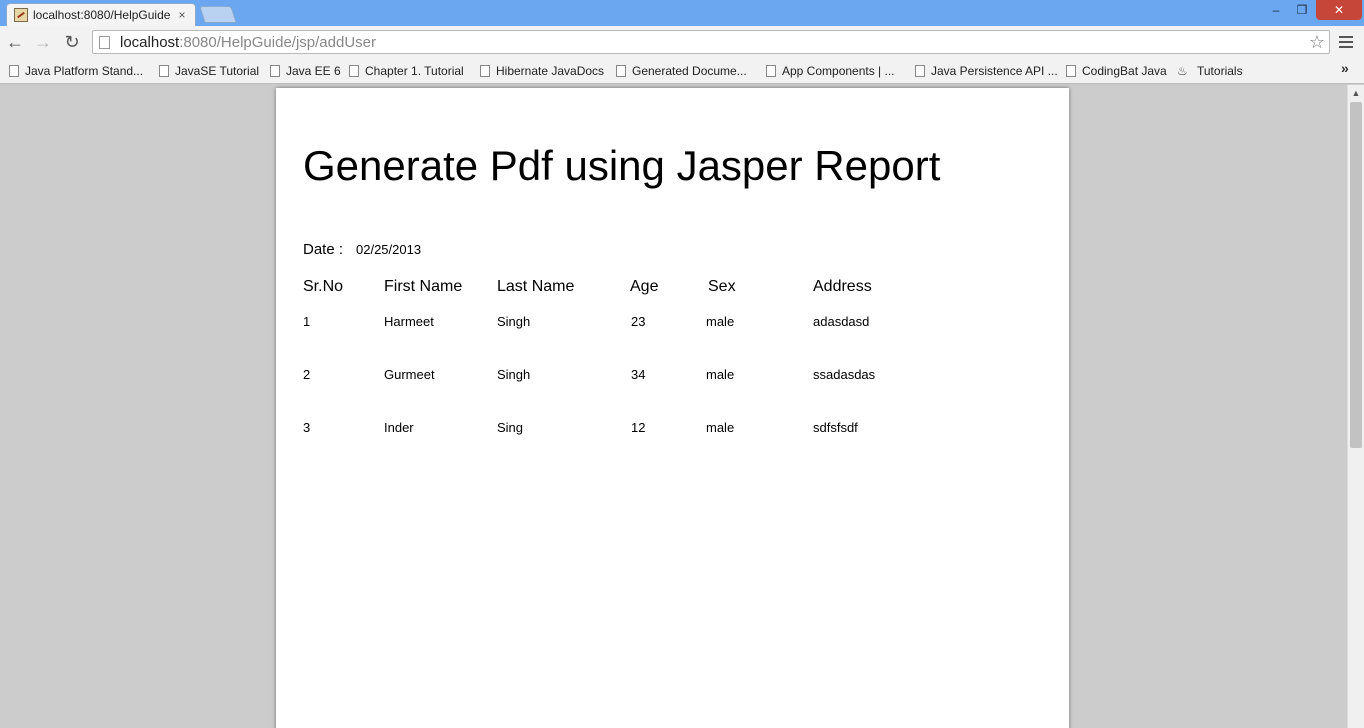 This screenshot has width=1364, height=728. Describe the element at coordinates (217, 71) in the screenshot. I see `bookmark-label: JavaSE Tutorial` at that location.